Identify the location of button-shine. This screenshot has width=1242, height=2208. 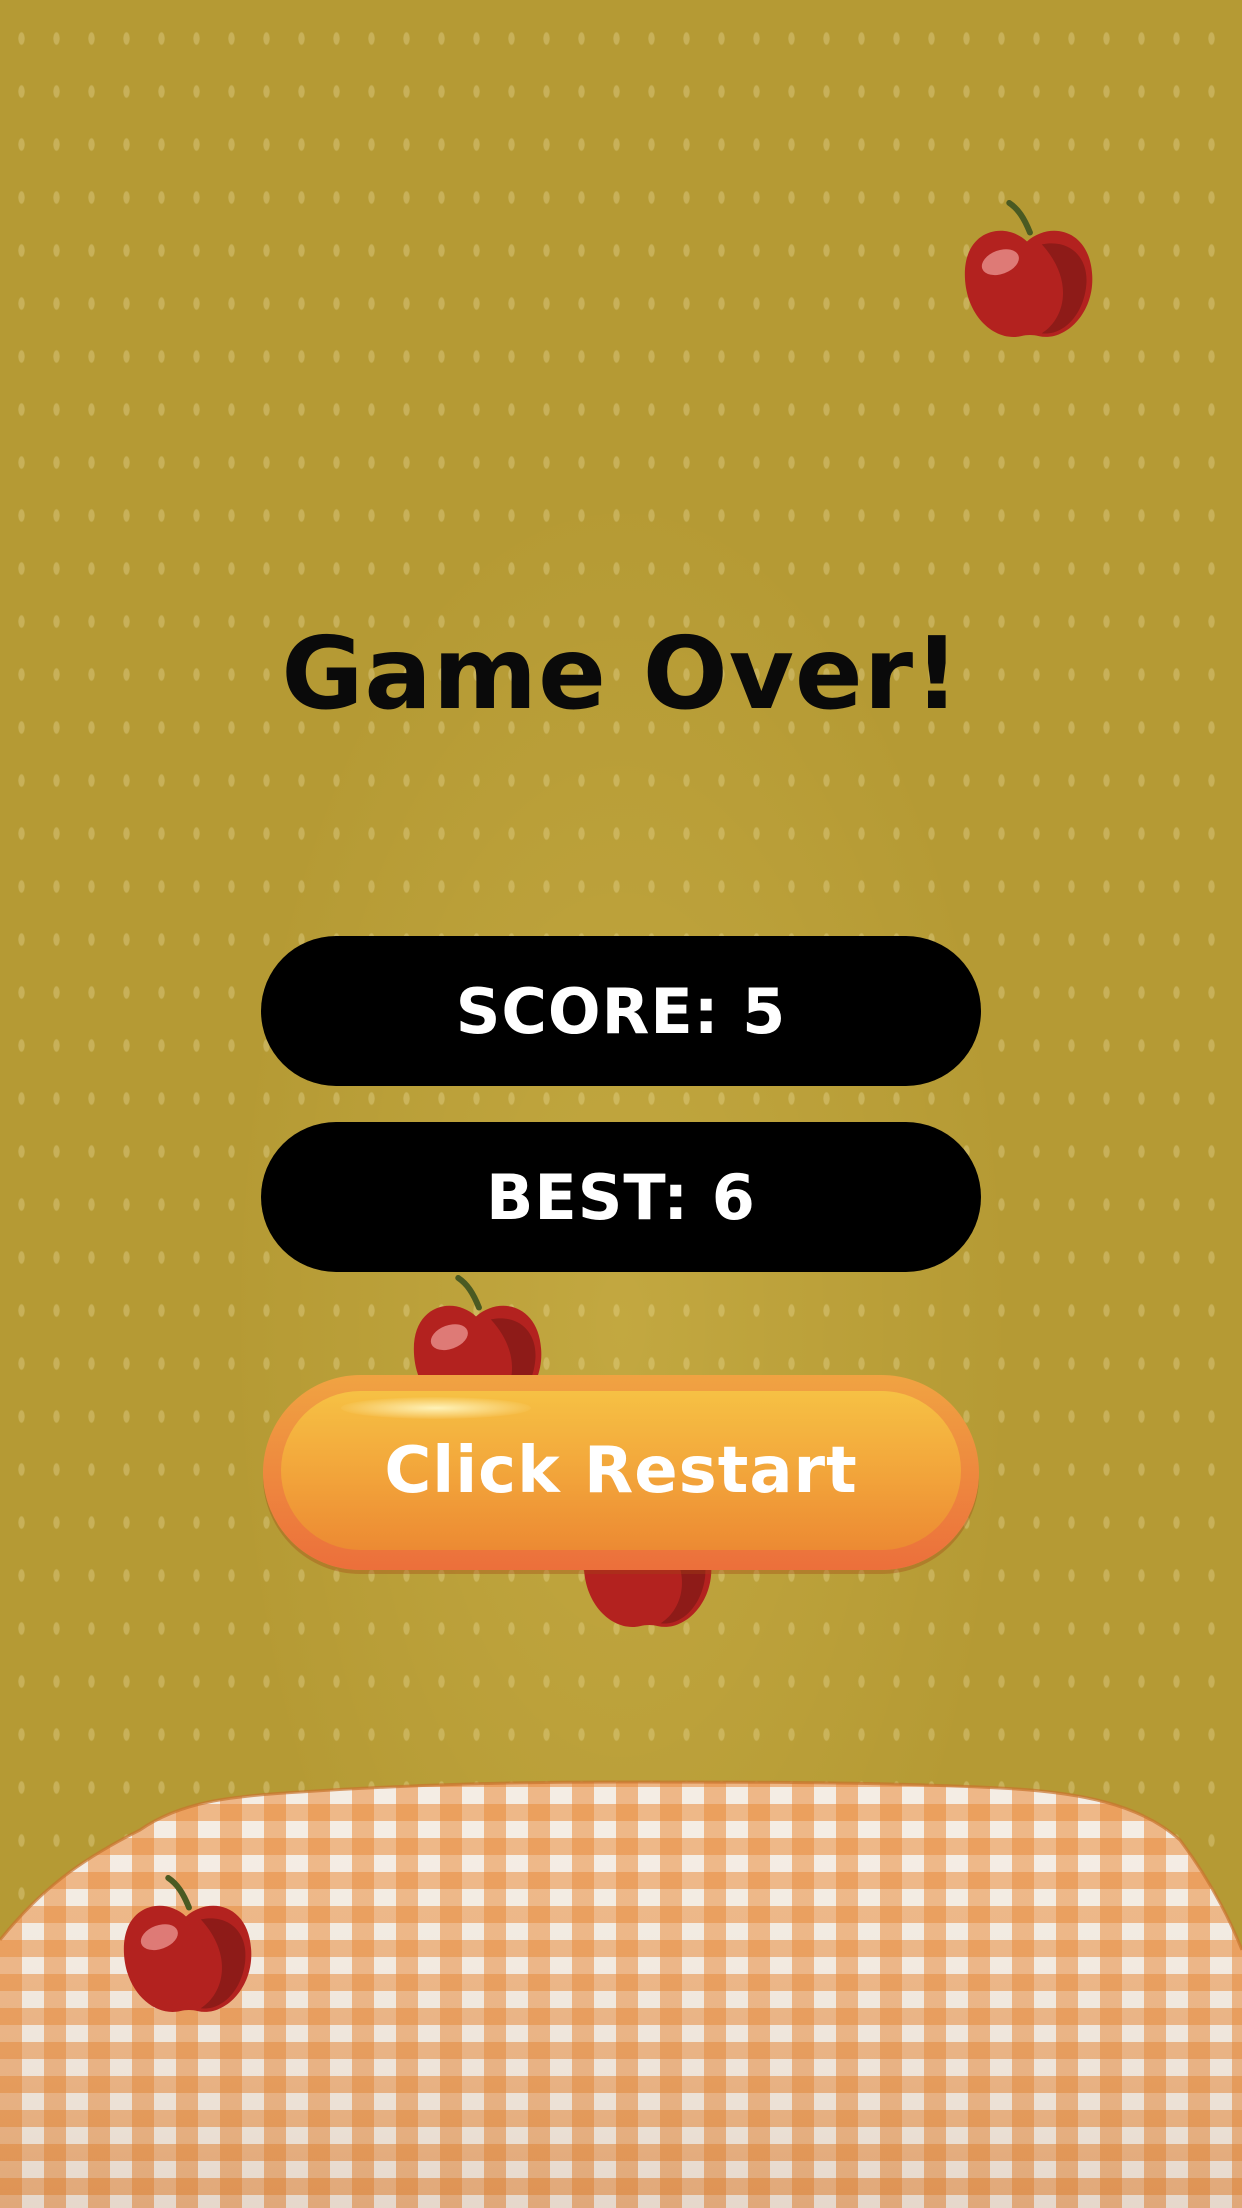
(436, 1408).